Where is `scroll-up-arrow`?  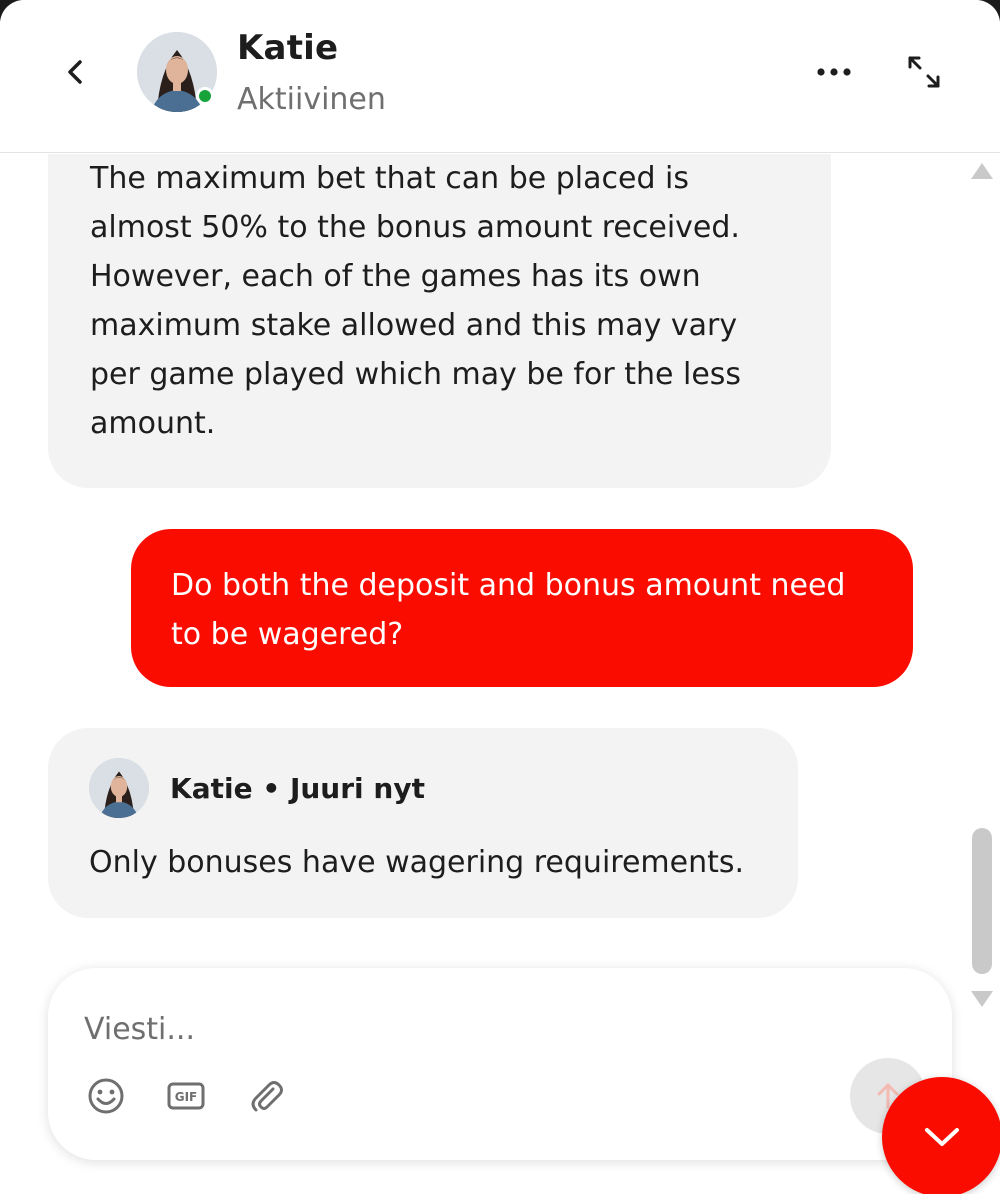
scroll-up-arrow is located at coordinates (982, 173).